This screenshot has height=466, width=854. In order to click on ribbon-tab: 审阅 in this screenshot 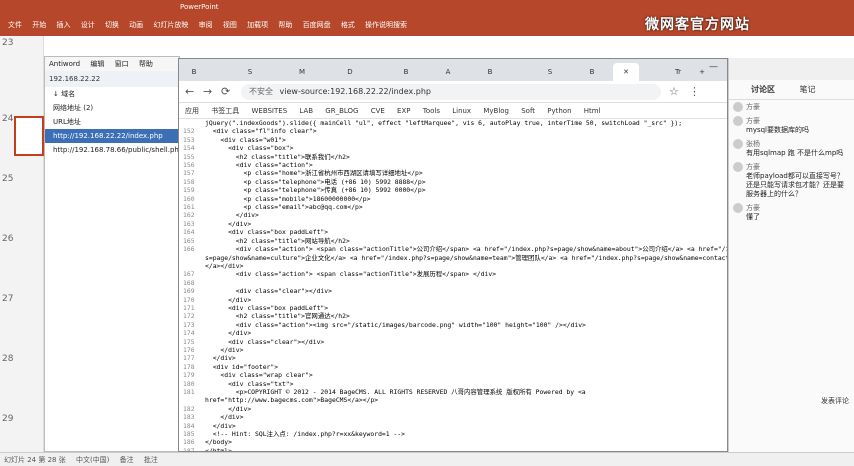, I will do `click(206, 25)`.